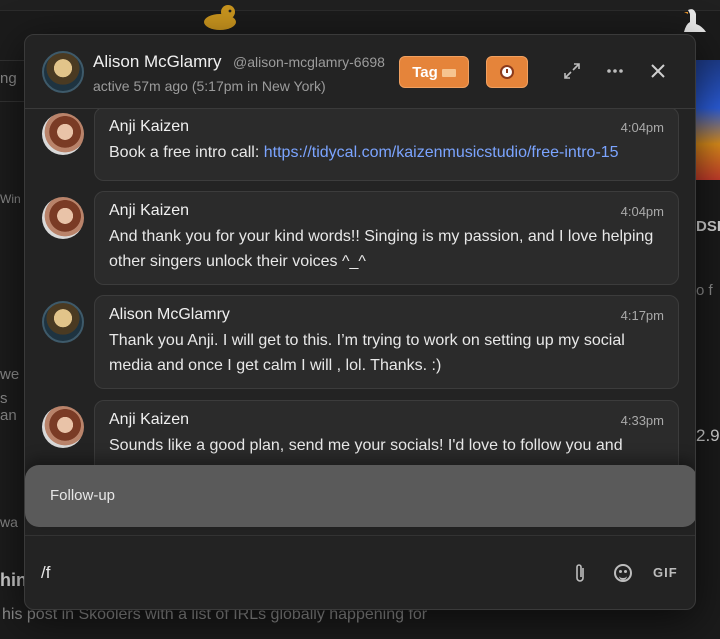  I want to click on contact-status: active 57m ago (5:17pm in New York), so click(209, 86).